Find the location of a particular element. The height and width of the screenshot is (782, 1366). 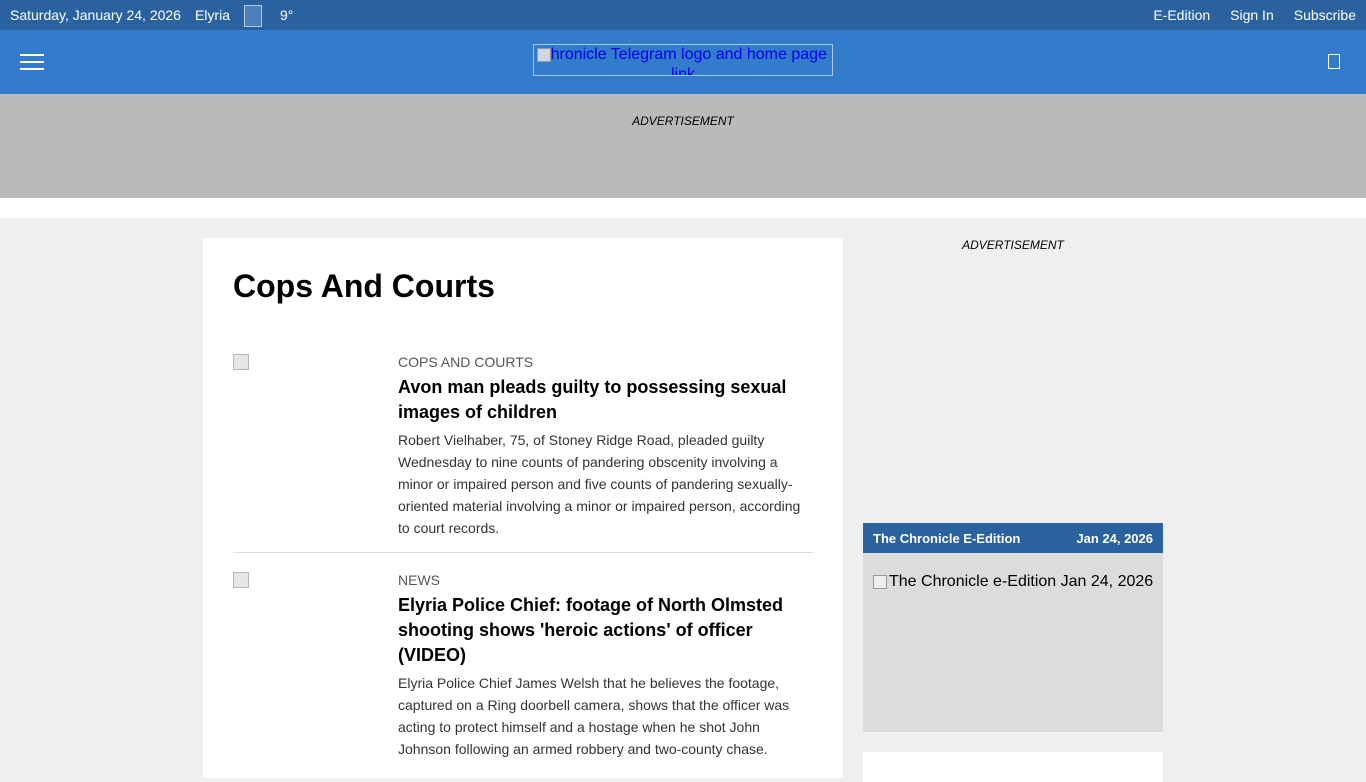

search-icon is located at coordinates (1334, 61).